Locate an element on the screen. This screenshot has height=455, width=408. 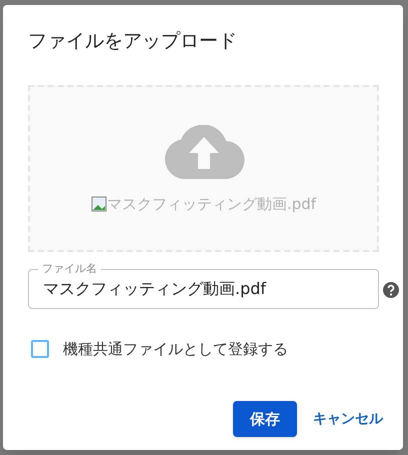
help-icon is located at coordinates (391, 290).